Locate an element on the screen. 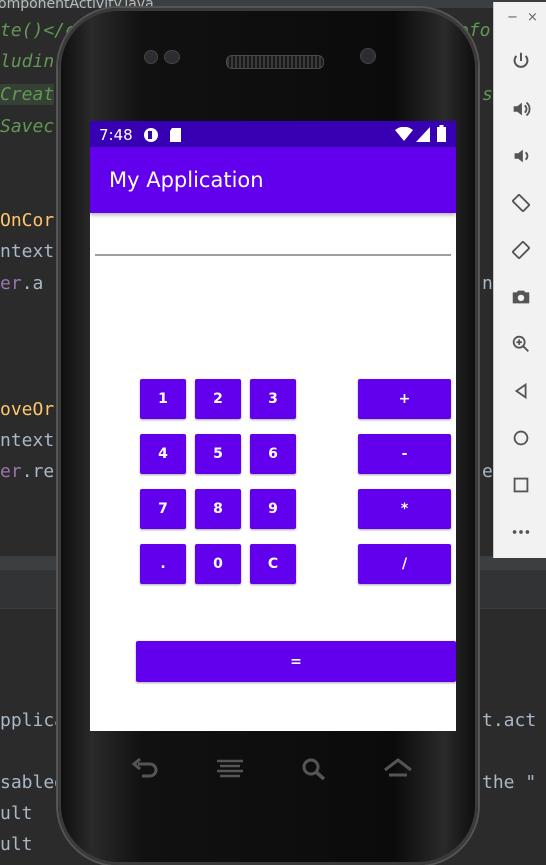 The image size is (546, 865). display-underline is located at coordinates (273, 255).